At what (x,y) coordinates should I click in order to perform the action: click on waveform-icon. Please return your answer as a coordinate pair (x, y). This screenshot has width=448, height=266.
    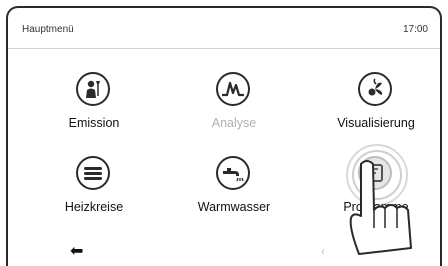
    Looking at the image, I should click on (233, 89).